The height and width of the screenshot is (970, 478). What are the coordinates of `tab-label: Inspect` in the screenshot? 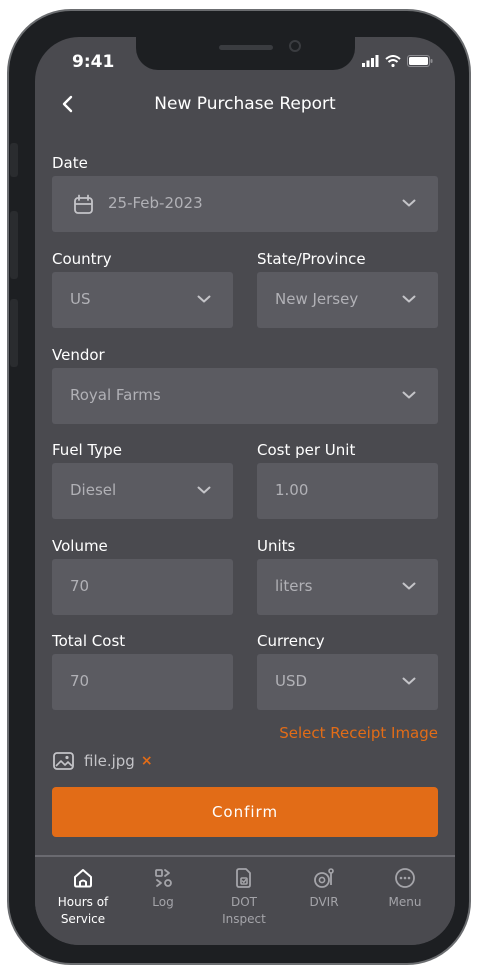 It's located at (244, 919).